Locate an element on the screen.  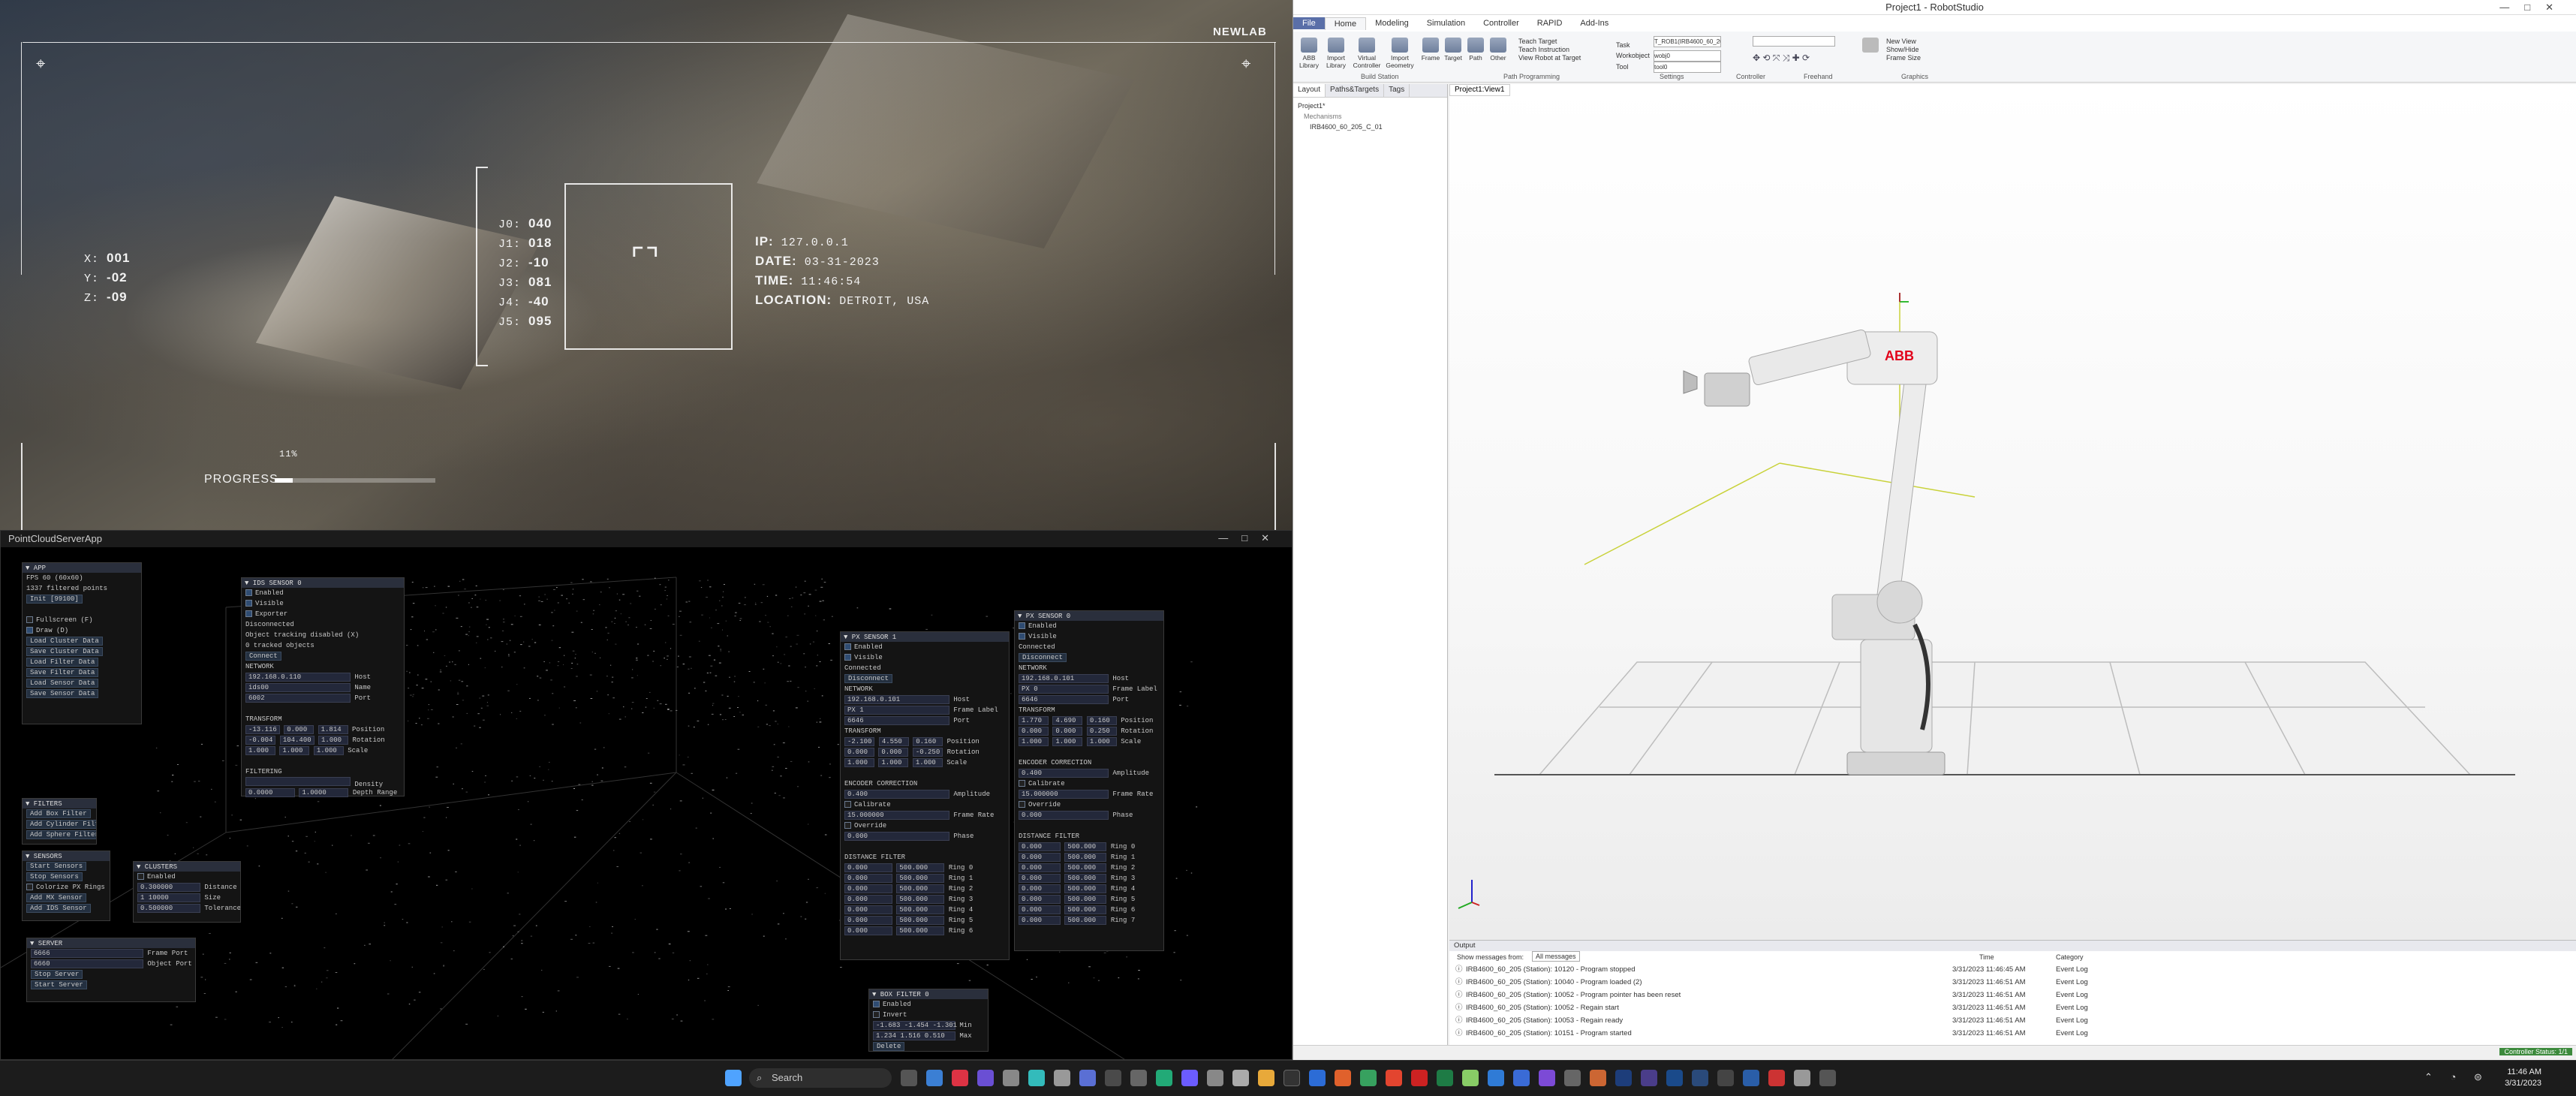
message-filter-select: All messages is located at coordinates (1556, 957).